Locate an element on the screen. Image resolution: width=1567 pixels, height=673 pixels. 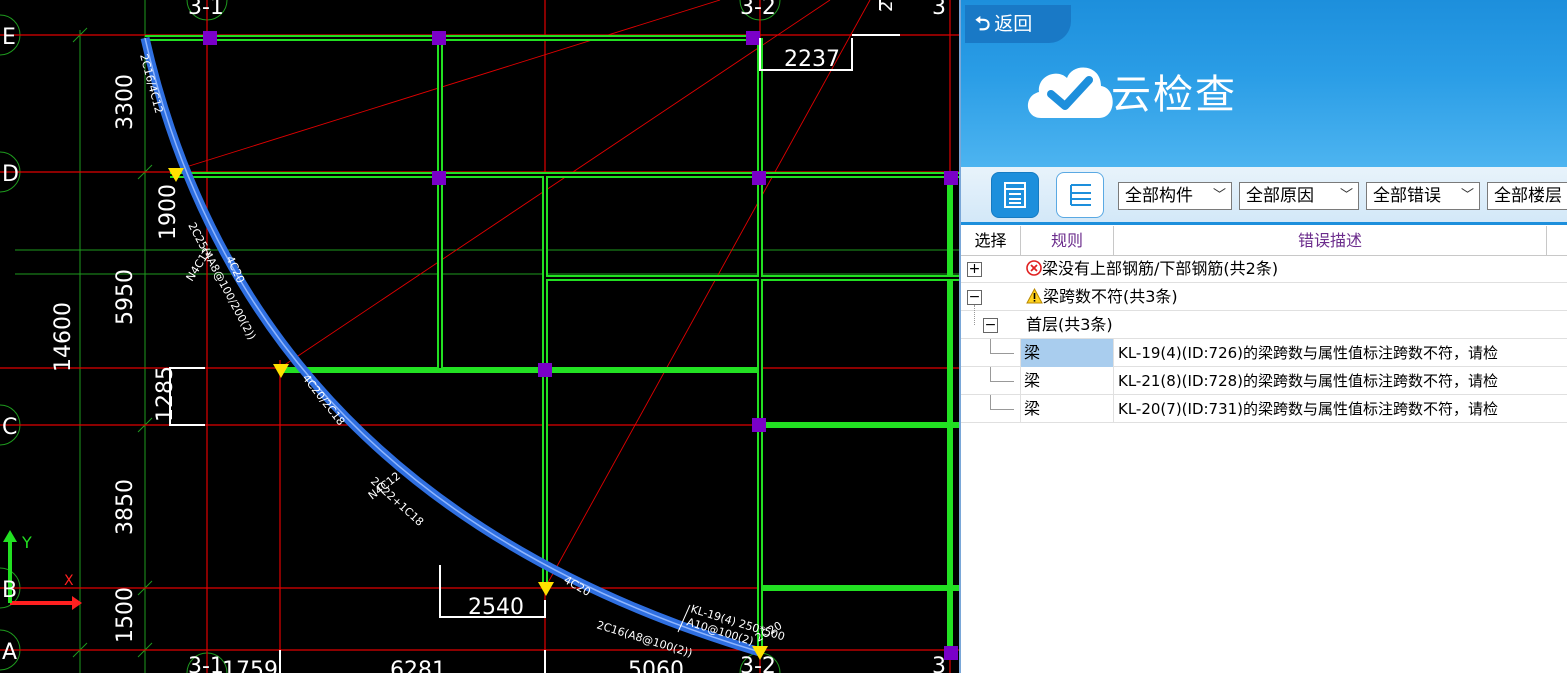
warning-icon is located at coordinates (1034, 295).